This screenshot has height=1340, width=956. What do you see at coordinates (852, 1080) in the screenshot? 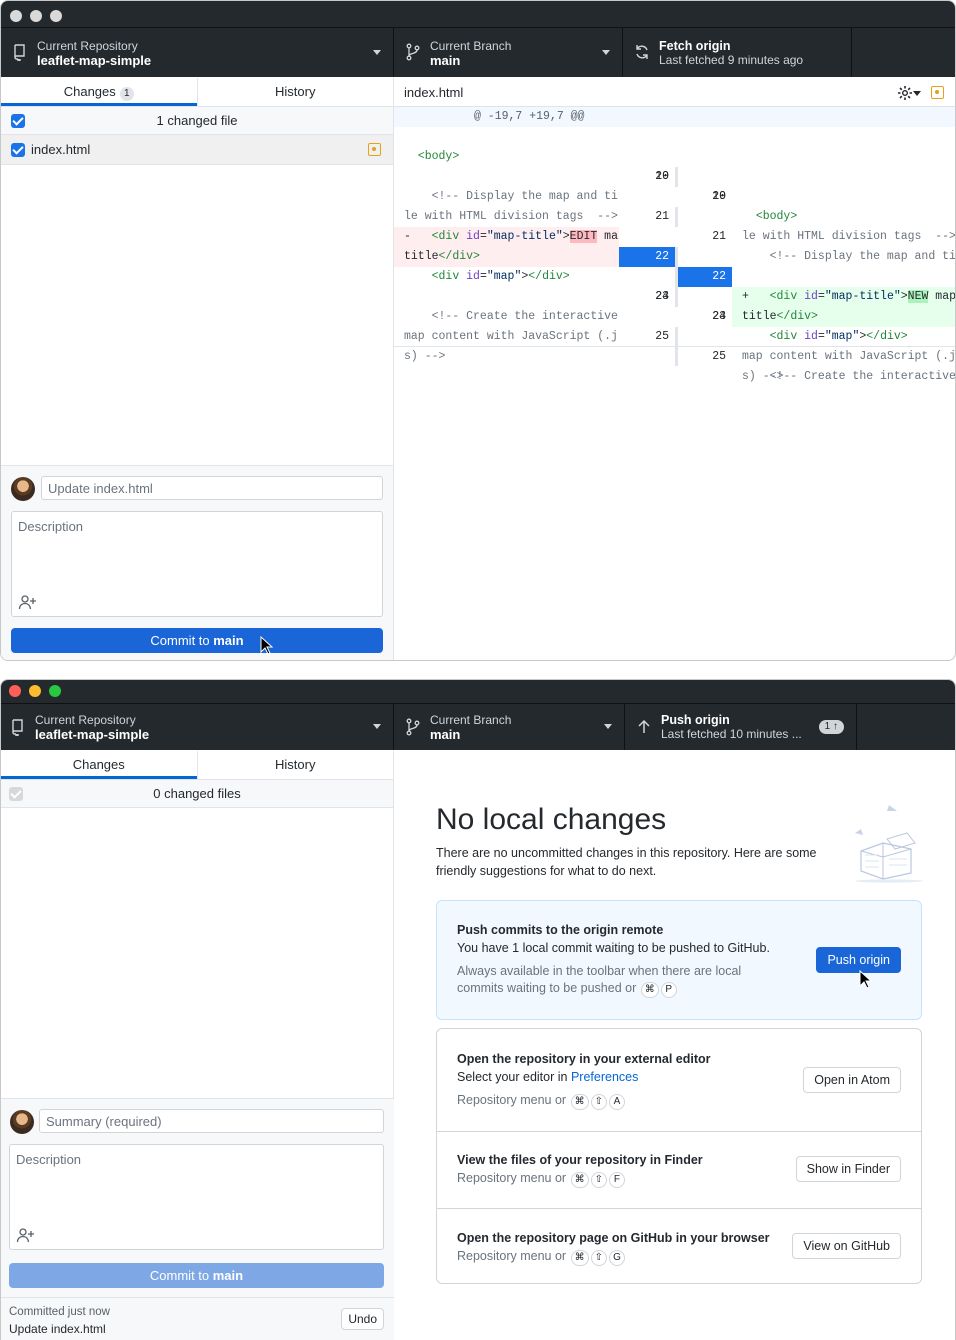
I see `open-in-atom-button: Open in Atom` at bounding box center [852, 1080].